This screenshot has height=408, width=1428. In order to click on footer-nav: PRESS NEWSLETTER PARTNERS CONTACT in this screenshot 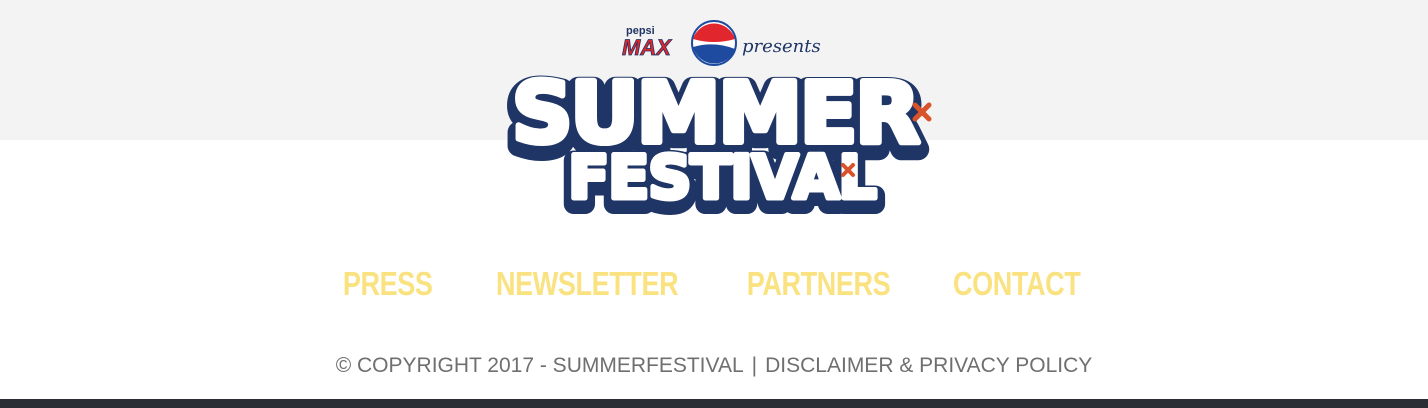, I will do `click(714, 284)`.